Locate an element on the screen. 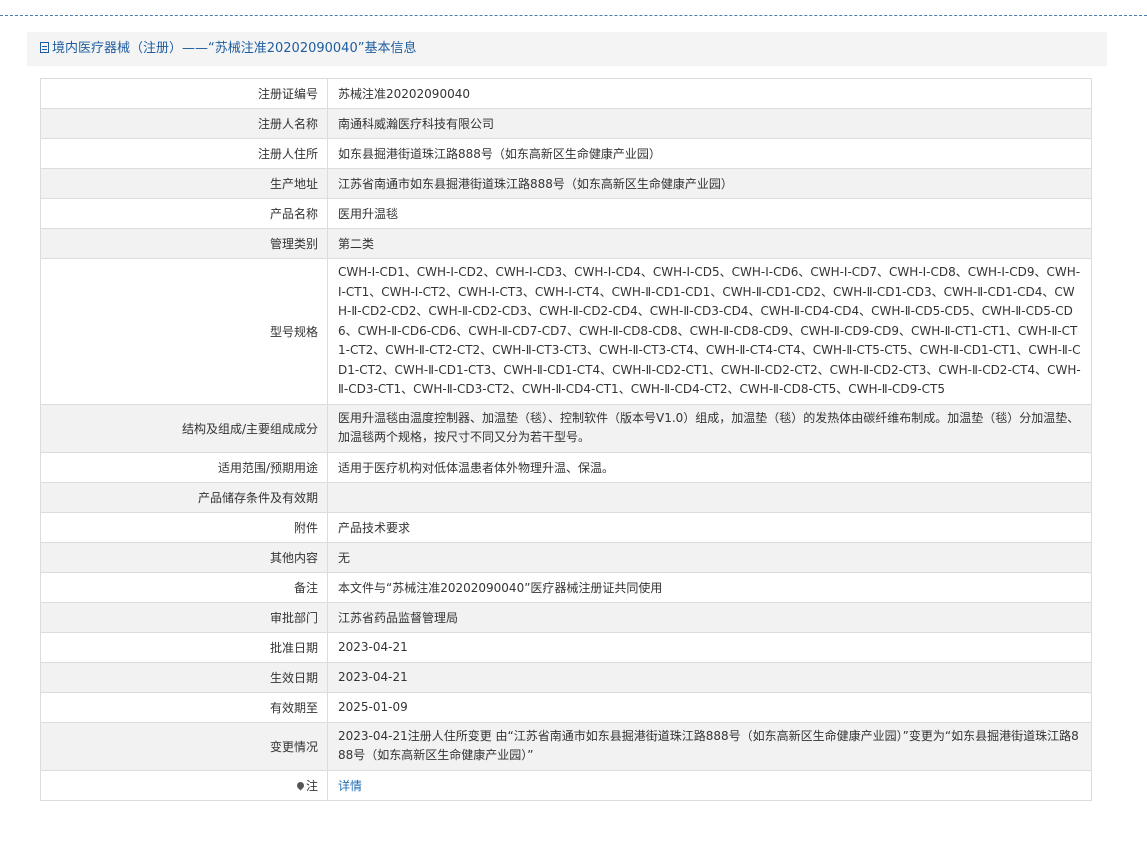  row-label: 管理类别 is located at coordinates (184, 243).